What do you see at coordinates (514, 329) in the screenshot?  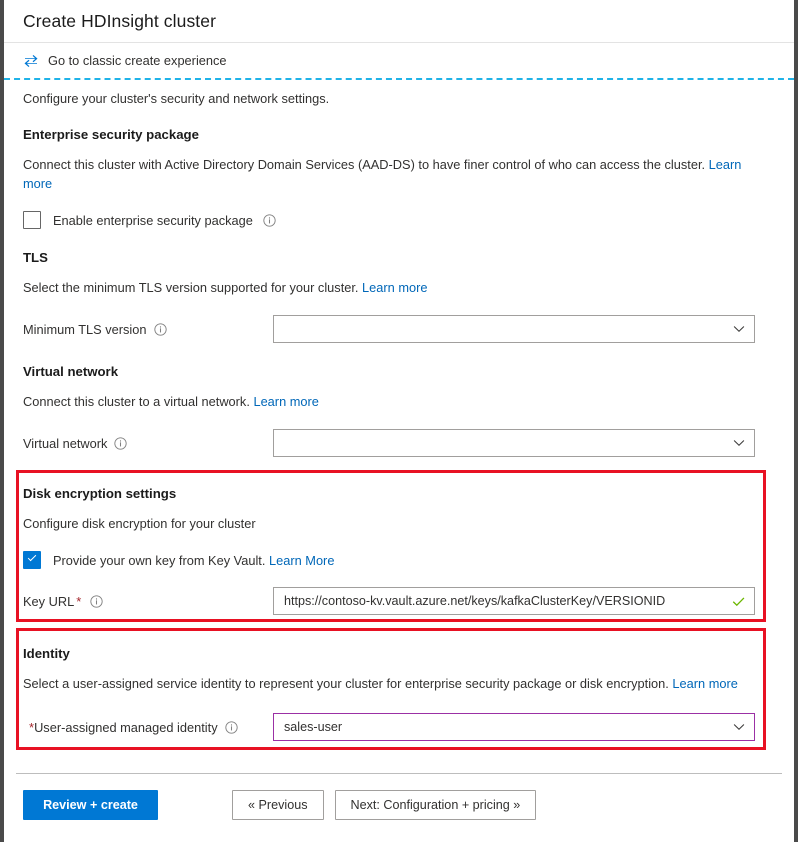 I see `minimum-tls-version-dropdown` at bounding box center [514, 329].